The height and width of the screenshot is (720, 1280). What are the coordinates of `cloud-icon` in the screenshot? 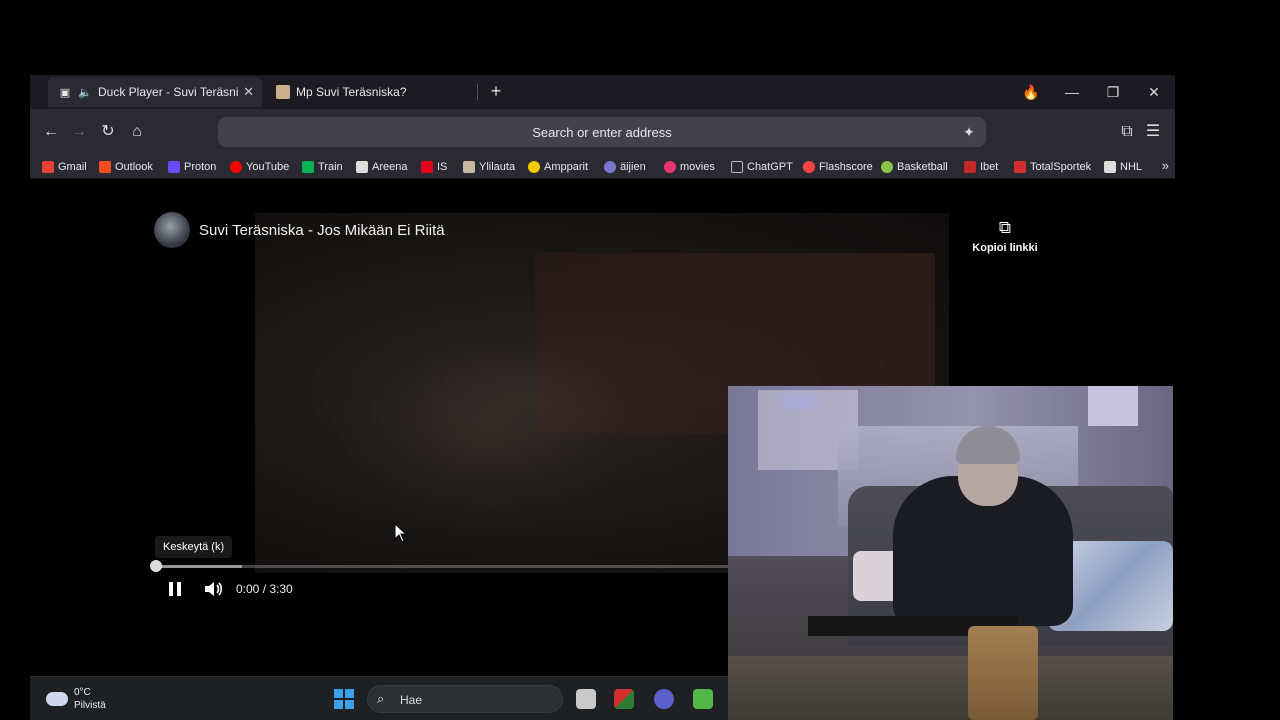 It's located at (57, 699).